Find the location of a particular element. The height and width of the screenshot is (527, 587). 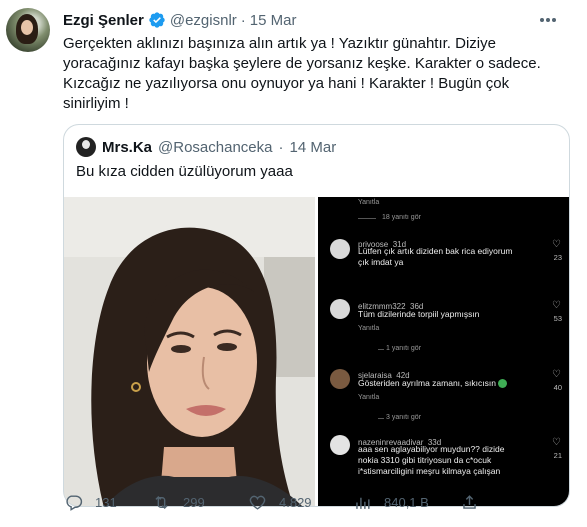

views-count: 840,1 B is located at coordinates (406, 502).